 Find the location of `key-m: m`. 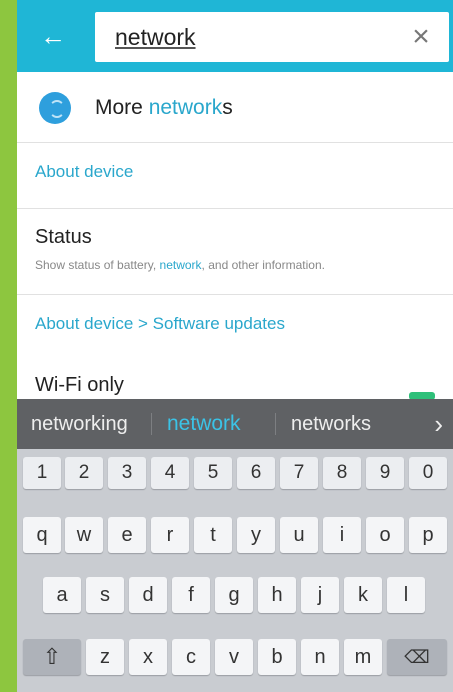

key-m: m is located at coordinates (363, 657).